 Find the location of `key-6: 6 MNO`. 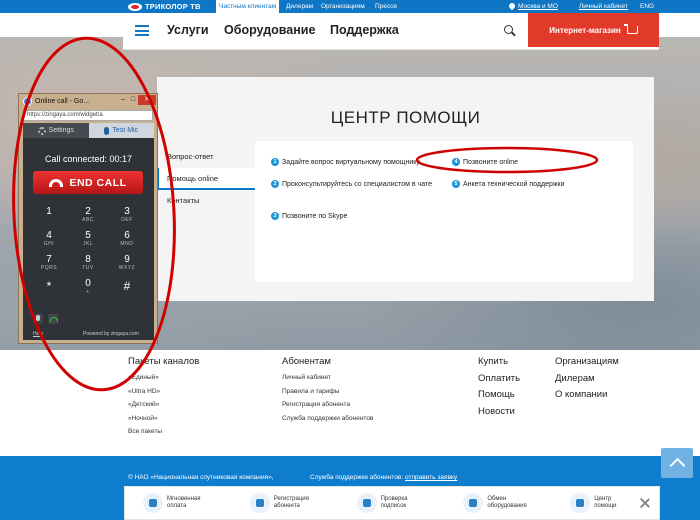

key-6: 6 MNO is located at coordinates (127, 239).